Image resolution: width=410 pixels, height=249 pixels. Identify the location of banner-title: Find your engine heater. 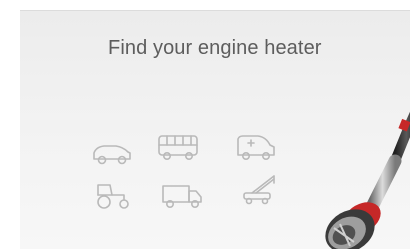
(215, 48).